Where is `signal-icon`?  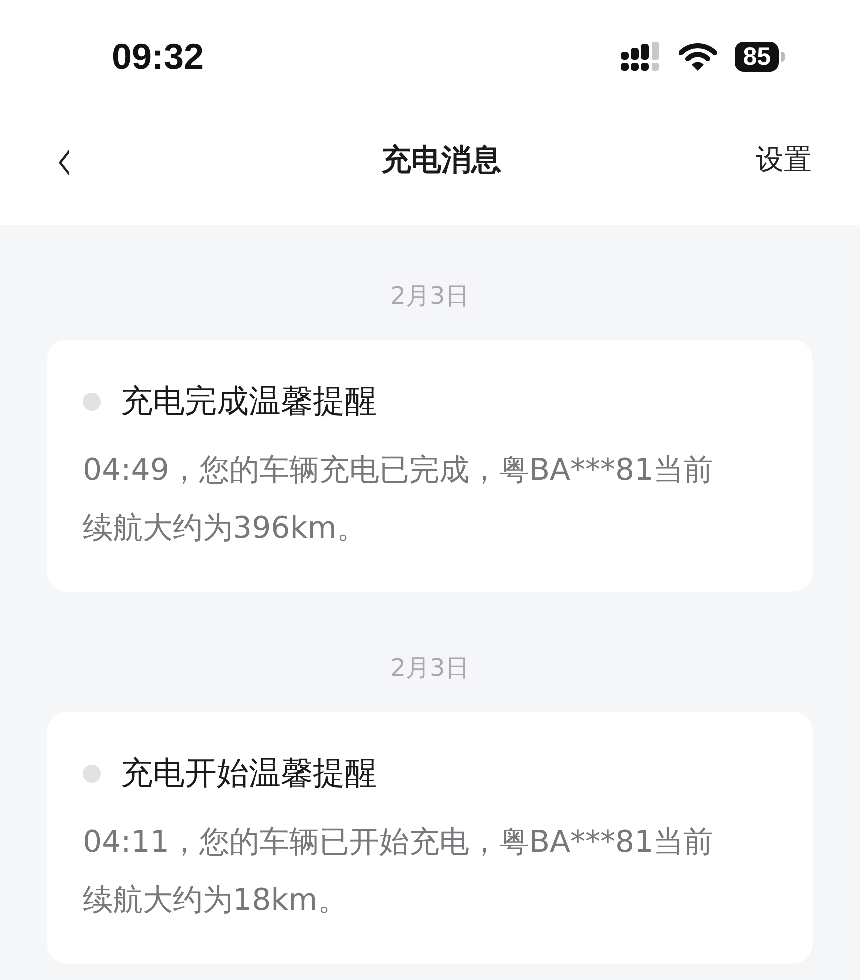
signal-icon is located at coordinates (641, 57).